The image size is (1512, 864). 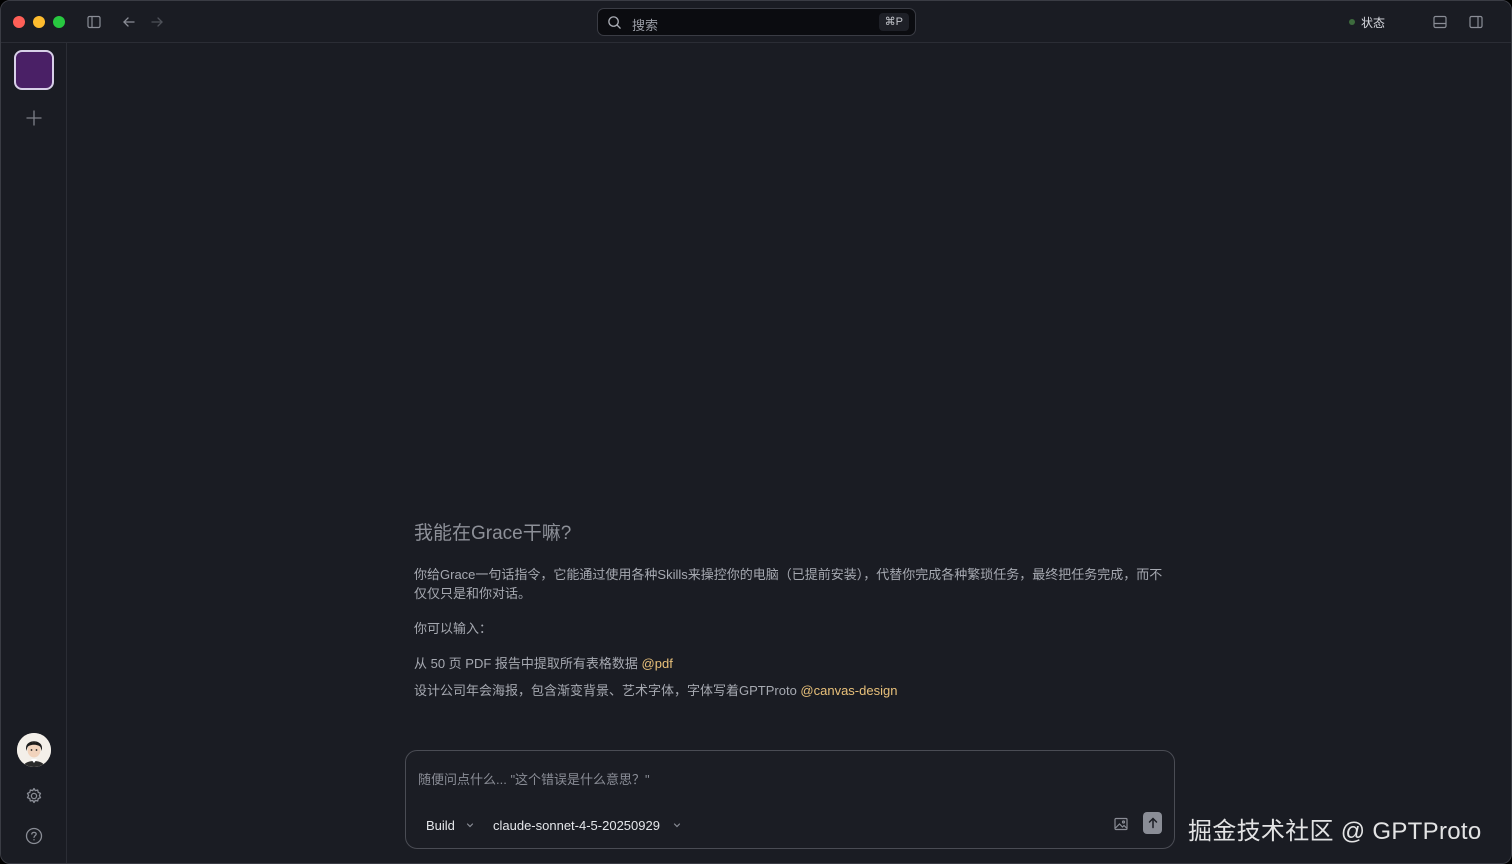 I want to click on search-input: 搜索 ⌘P, so click(x=756, y=22).